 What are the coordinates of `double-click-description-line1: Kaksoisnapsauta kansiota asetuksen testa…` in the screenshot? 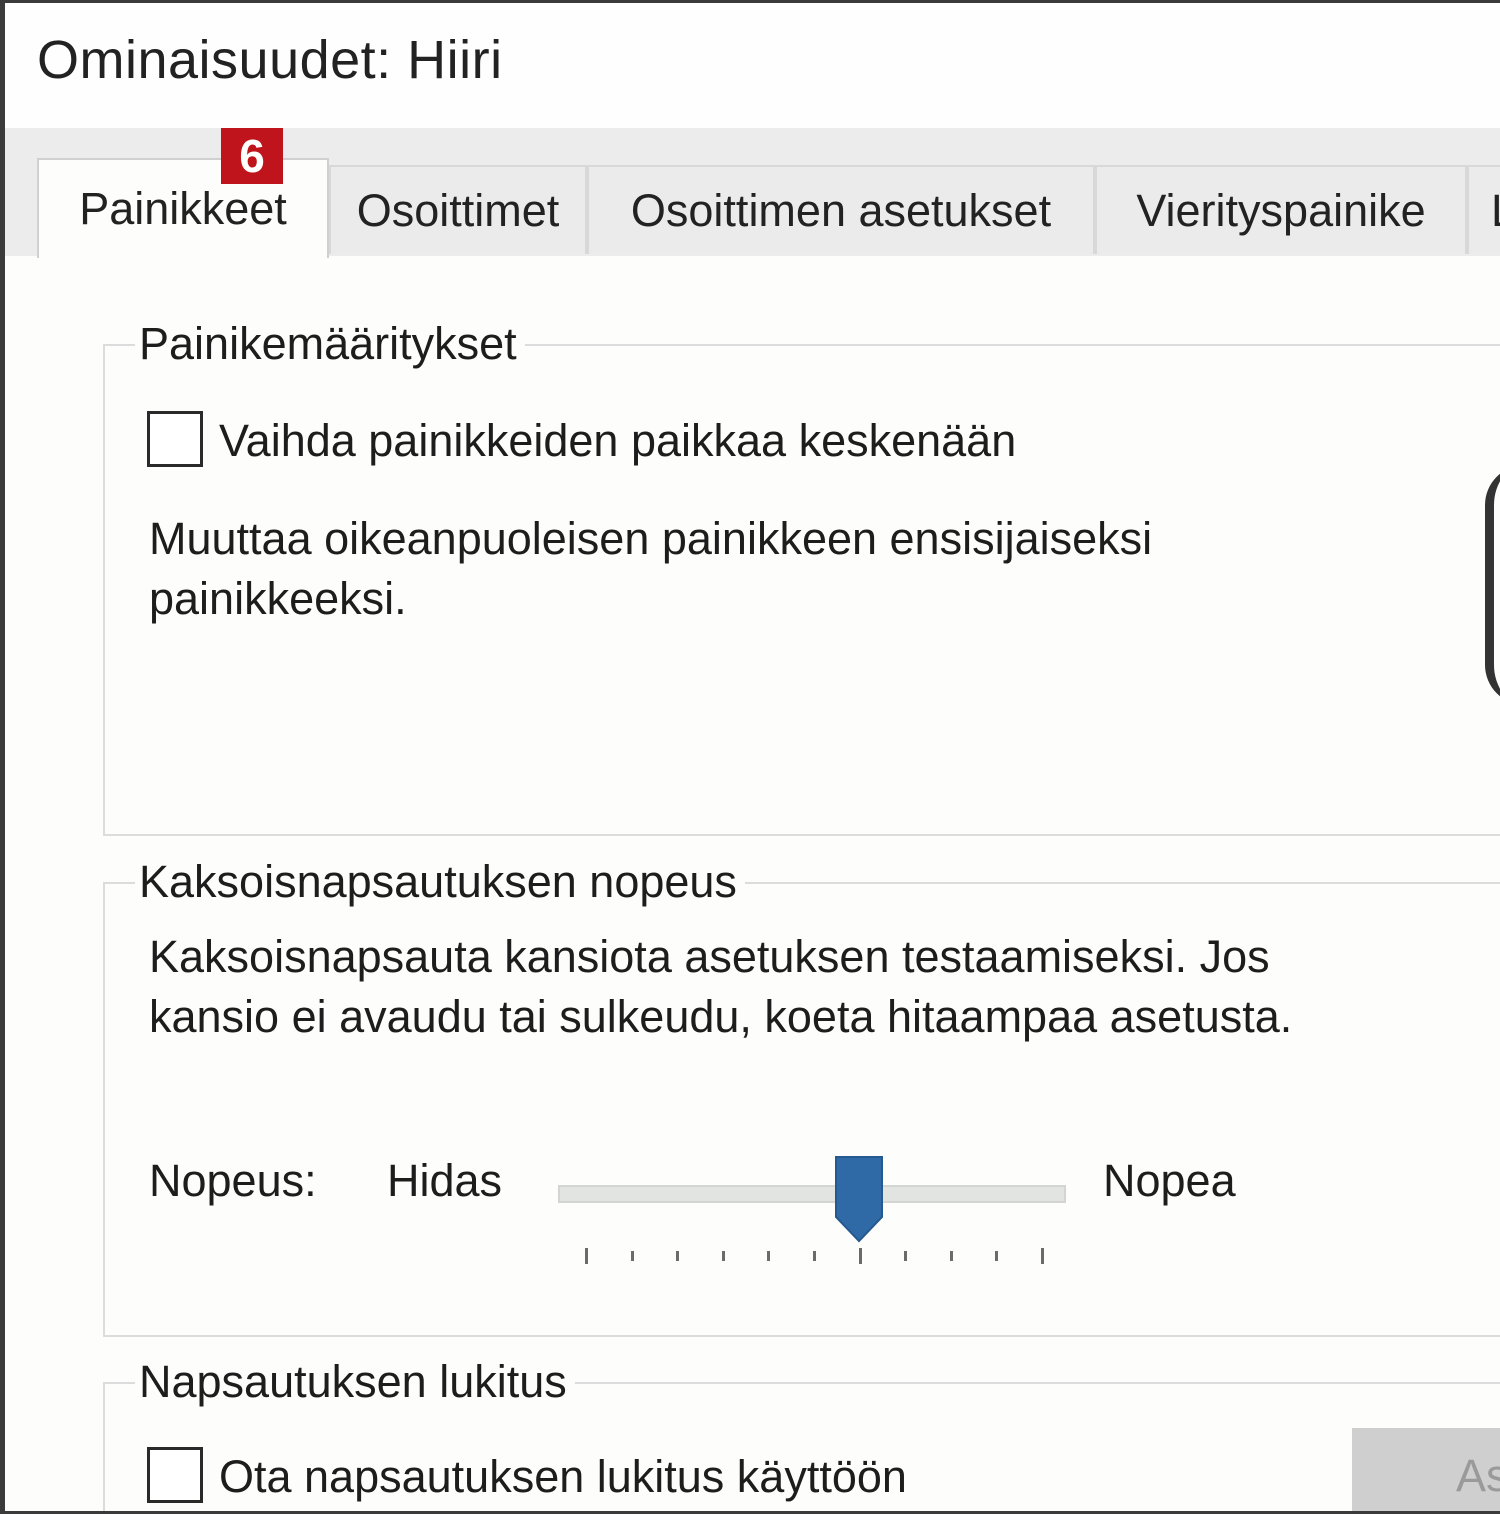 It's located at (709, 956).